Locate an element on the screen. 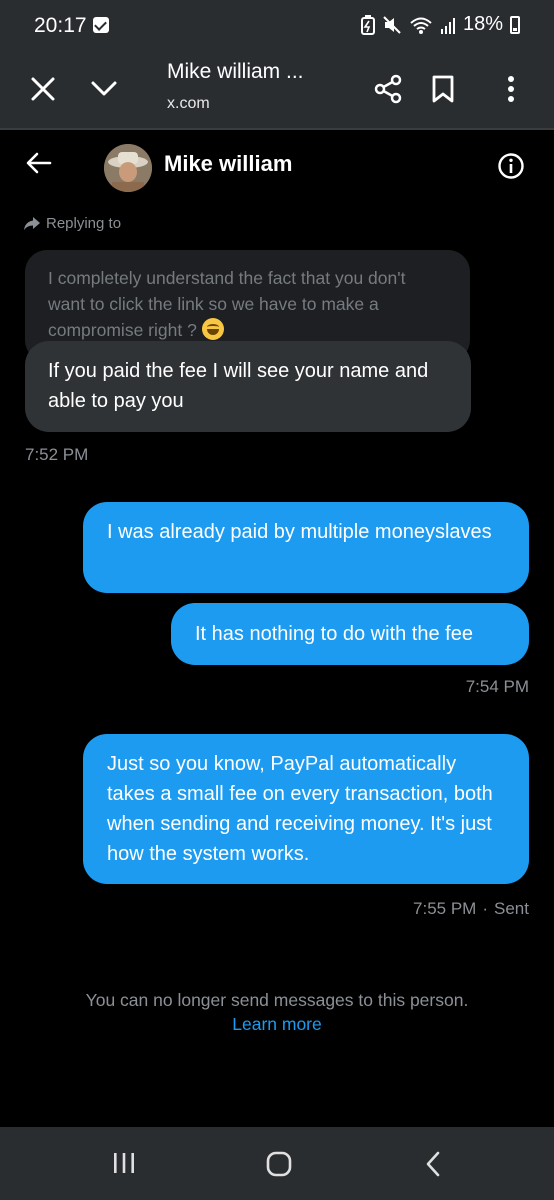 The width and height of the screenshot is (554, 1200). home-icon is located at coordinates (279, 1164).